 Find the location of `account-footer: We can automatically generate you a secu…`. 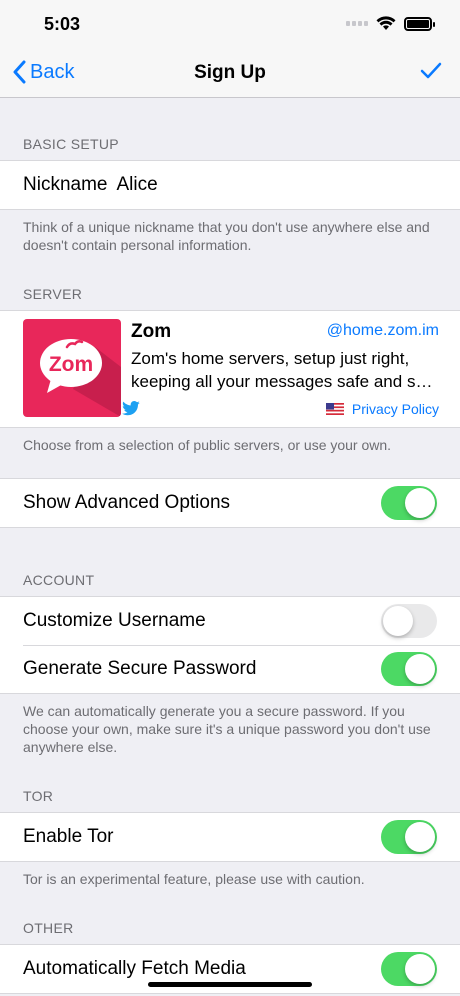

account-footer: We can automatically generate you a secu… is located at coordinates (227, 729).